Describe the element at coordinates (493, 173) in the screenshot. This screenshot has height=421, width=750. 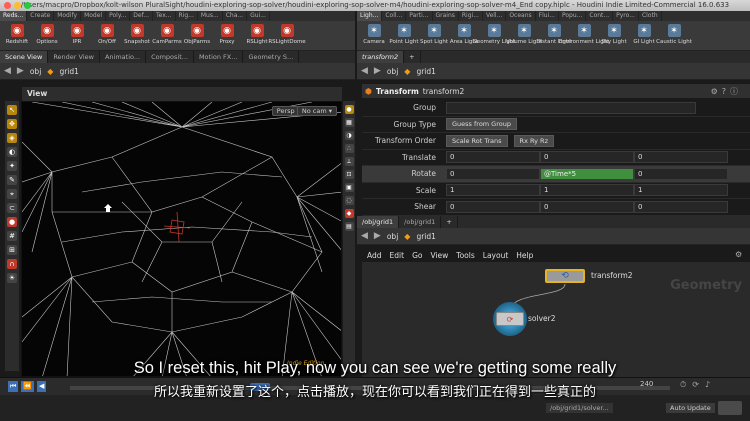
I see `rotate-x-field: 0` at that location.